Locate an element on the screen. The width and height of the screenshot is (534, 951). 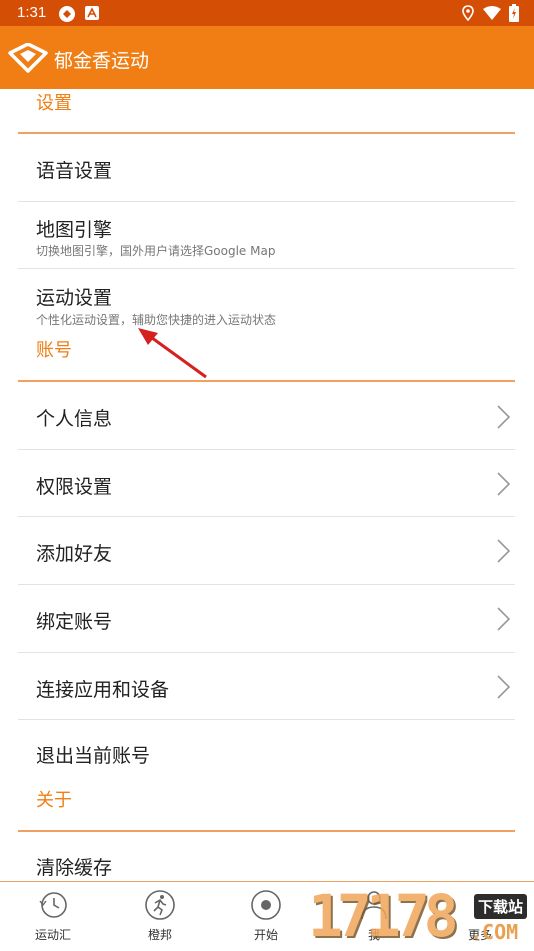
watermark-domain: .COM is located at coordinates (494, 932).